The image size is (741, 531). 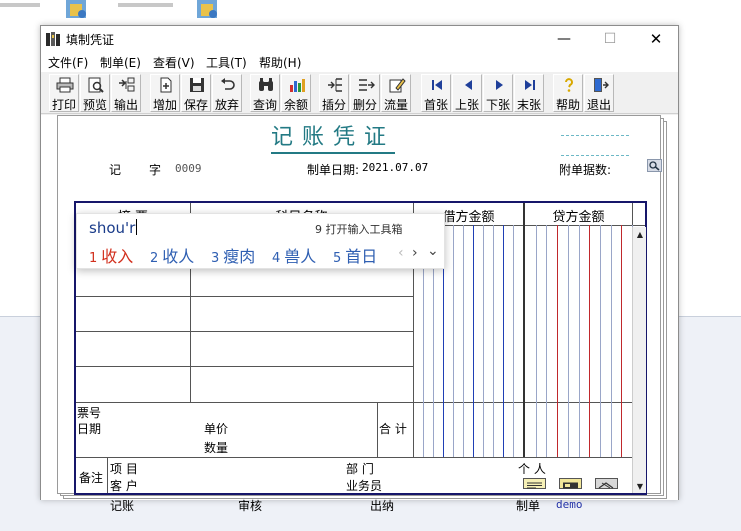 I want to click on first-record-icon, so click(x=437, y=85).